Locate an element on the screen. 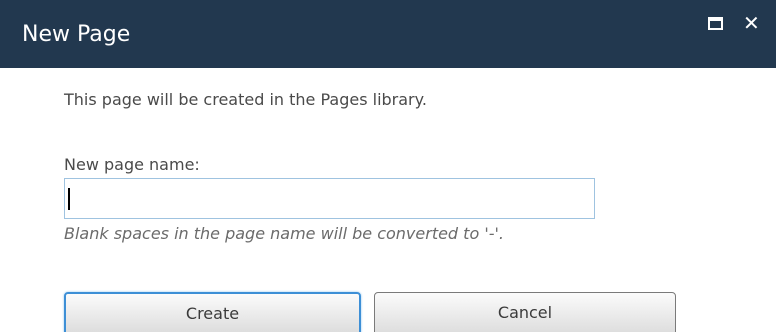  text-caret is located at coordinates (69, 199).